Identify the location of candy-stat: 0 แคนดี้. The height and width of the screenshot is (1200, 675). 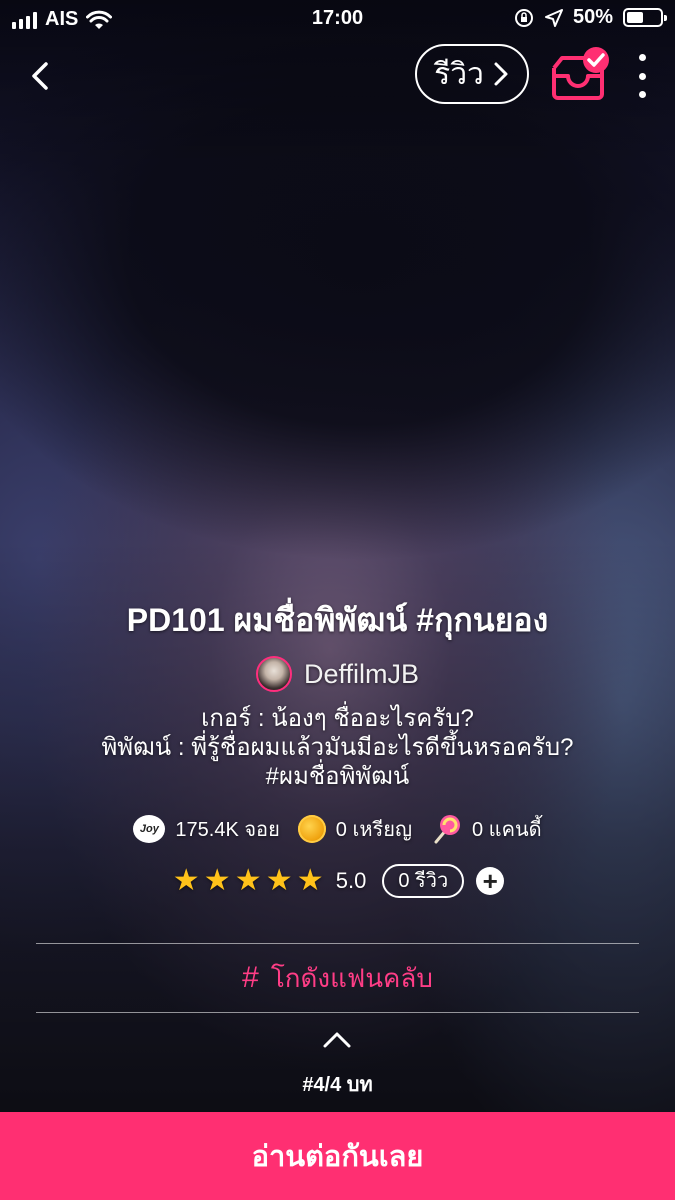
(486, 829).